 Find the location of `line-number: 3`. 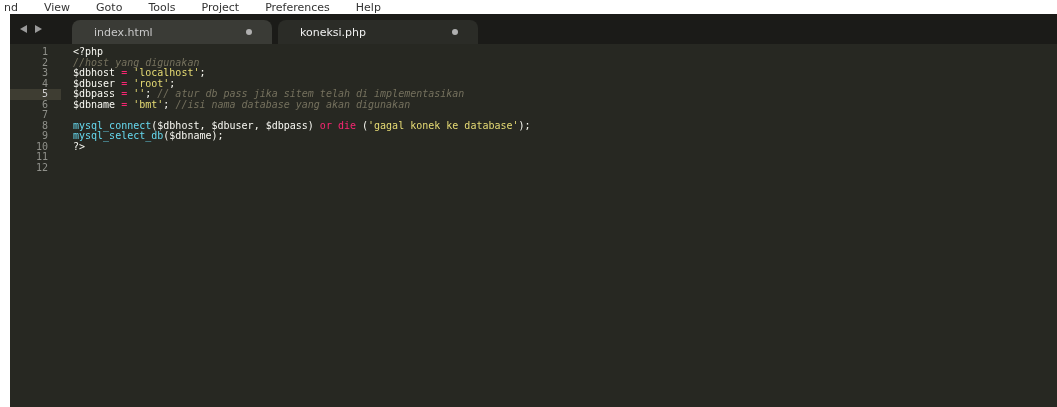

line-number: 3 is located at coordinates (44, 73).